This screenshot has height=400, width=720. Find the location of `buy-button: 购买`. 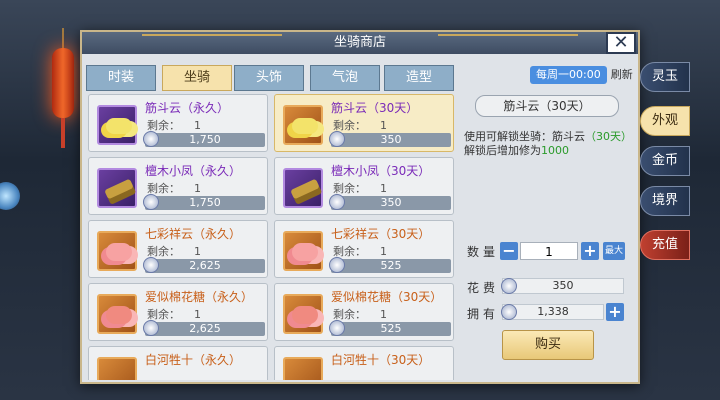

buy-button: 购买 is located at coordinates (548, 345).